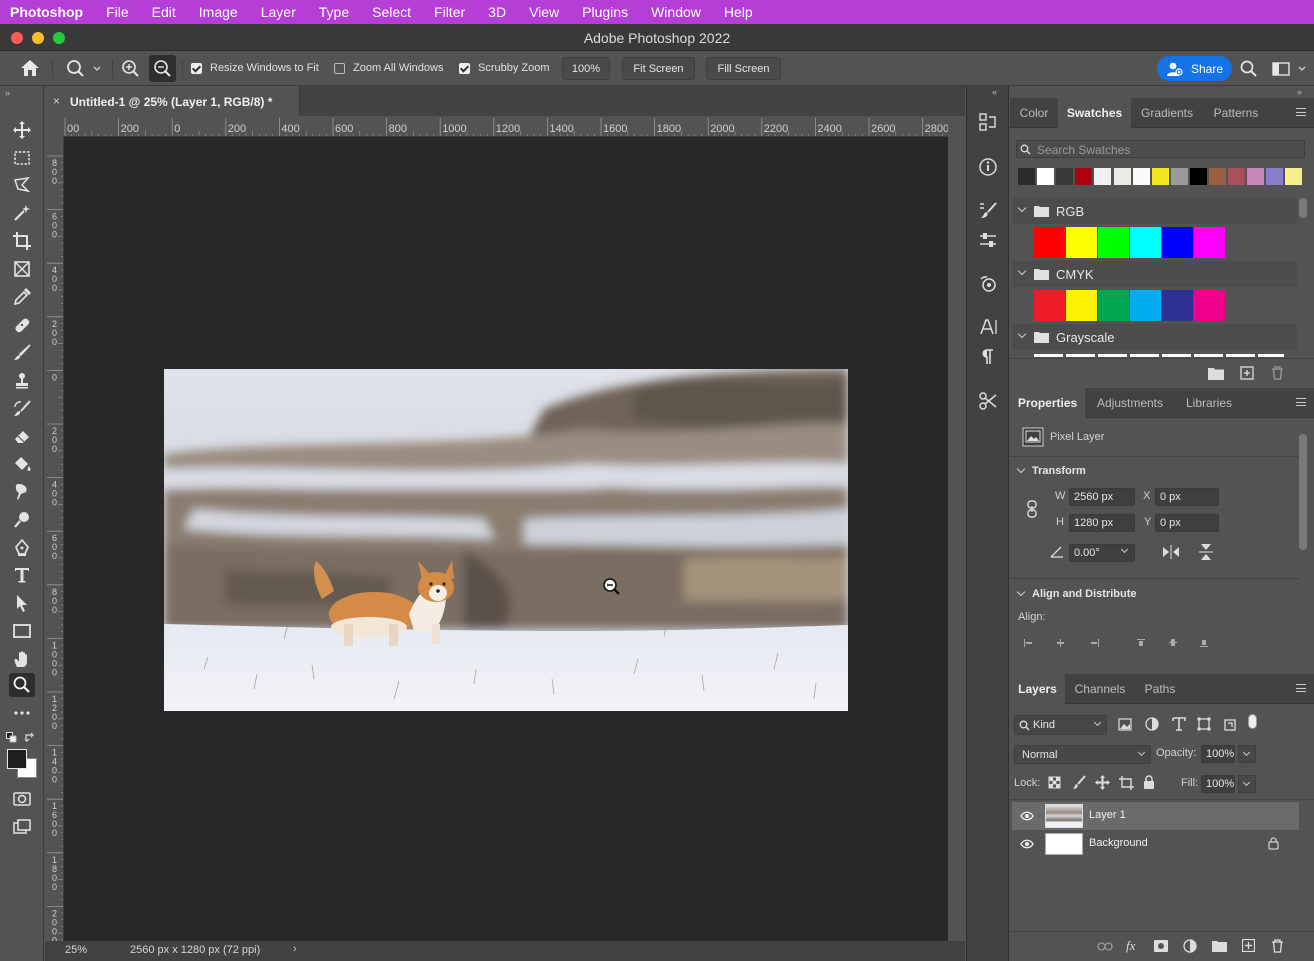  What do you see at coordinates (1154, 211) in the screenshot?
I see `swatch-group-rgb: RGB` at bounding box center [1154, 211].